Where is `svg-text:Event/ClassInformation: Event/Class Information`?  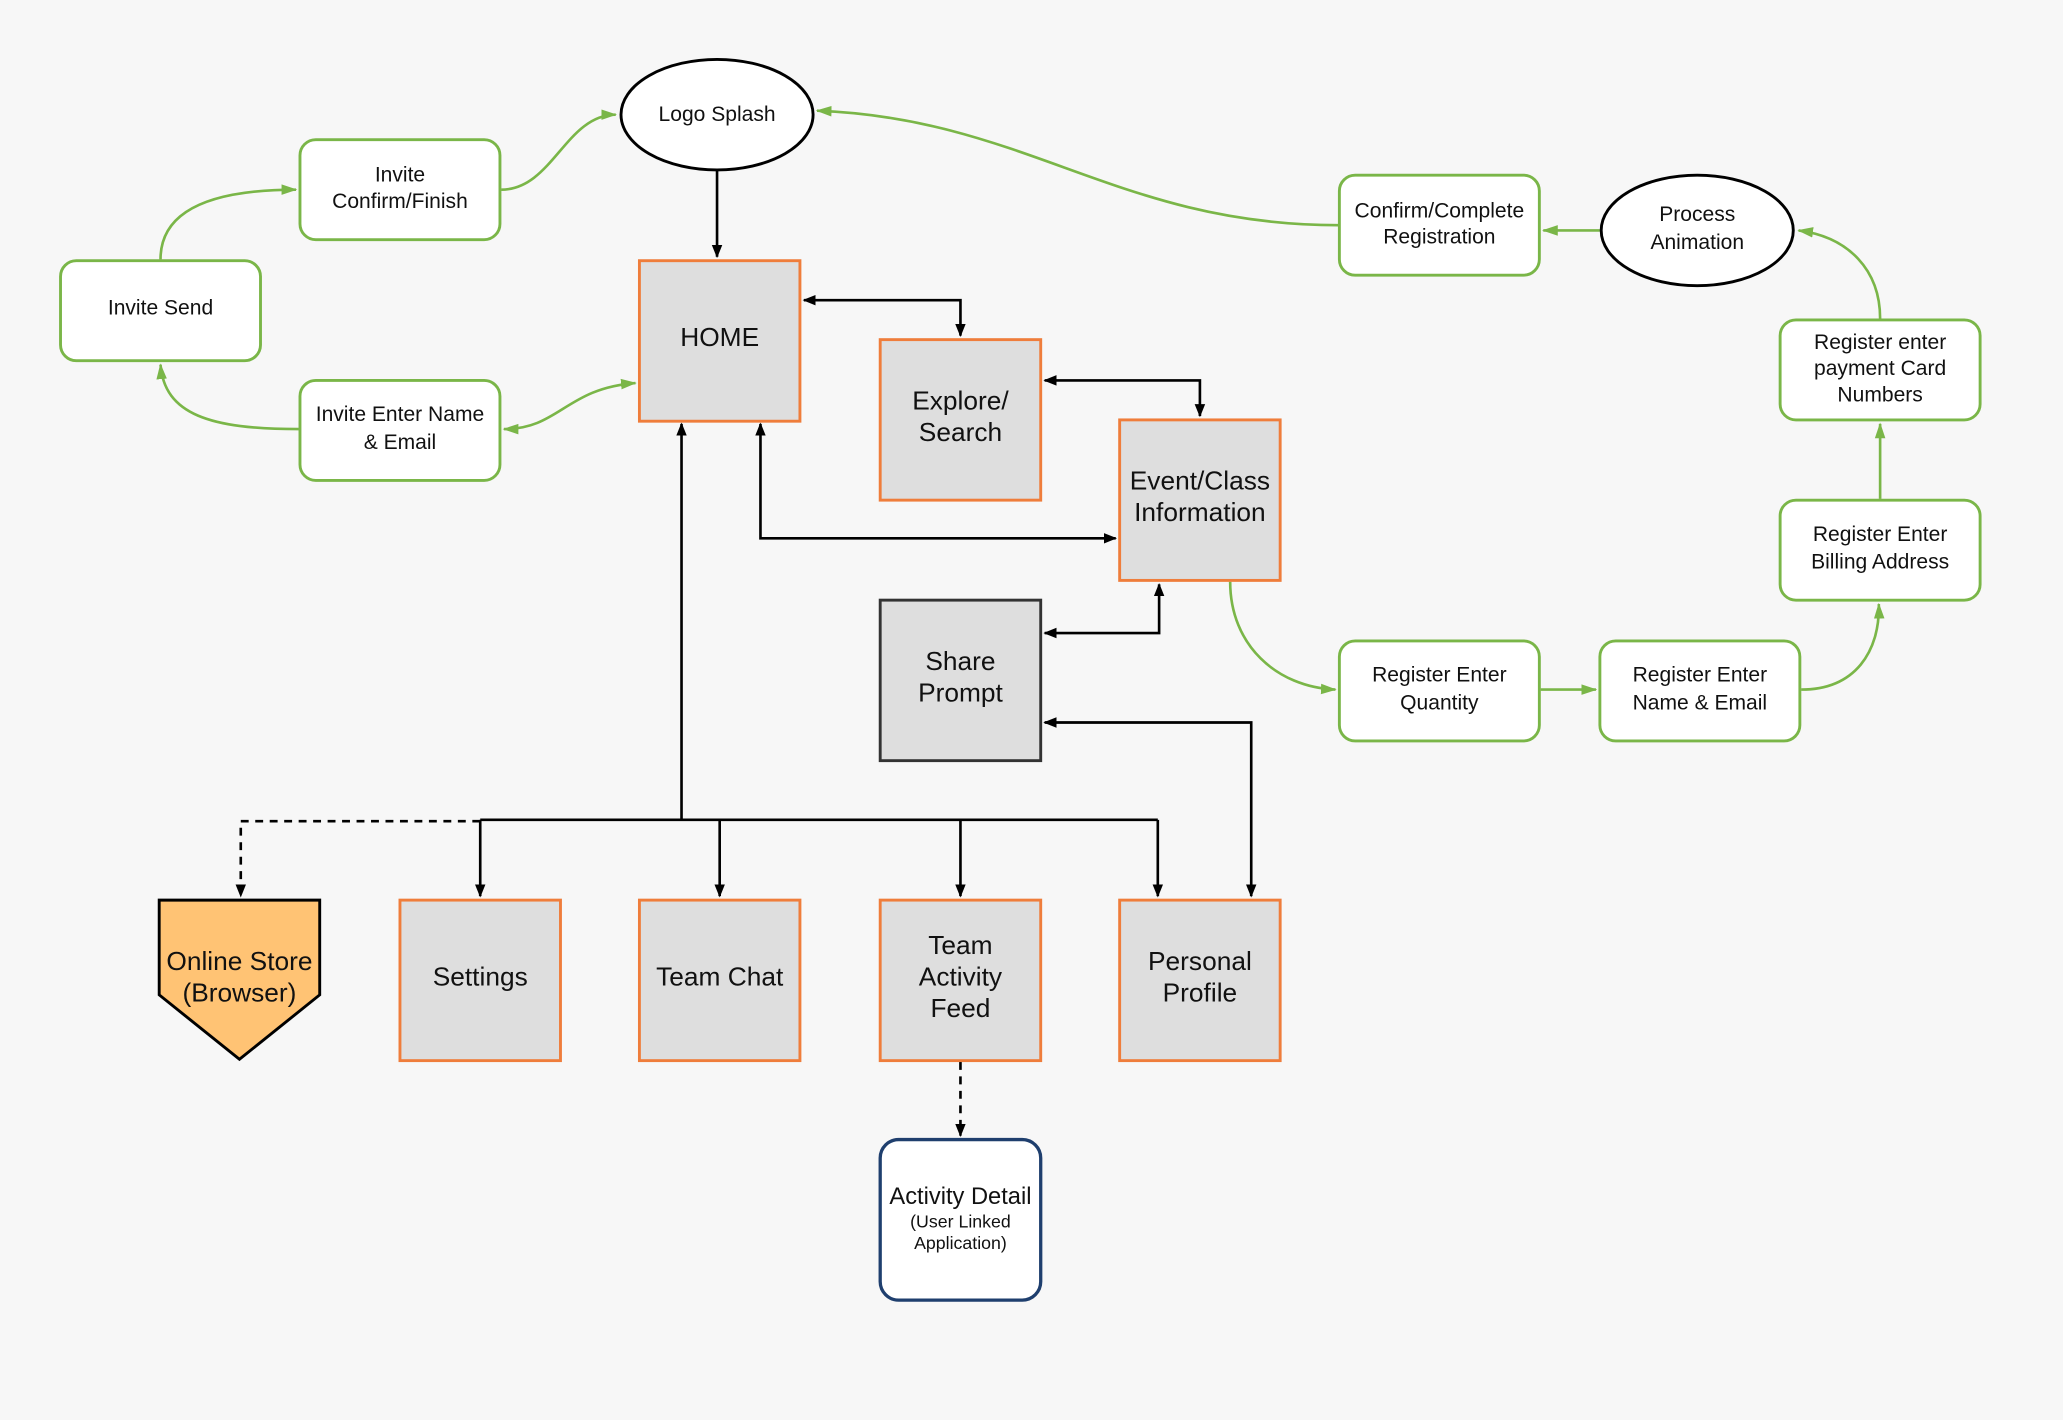
svg-text:Event/ClassInformation: Event/Class Information is located at coordinates (1200, 497).